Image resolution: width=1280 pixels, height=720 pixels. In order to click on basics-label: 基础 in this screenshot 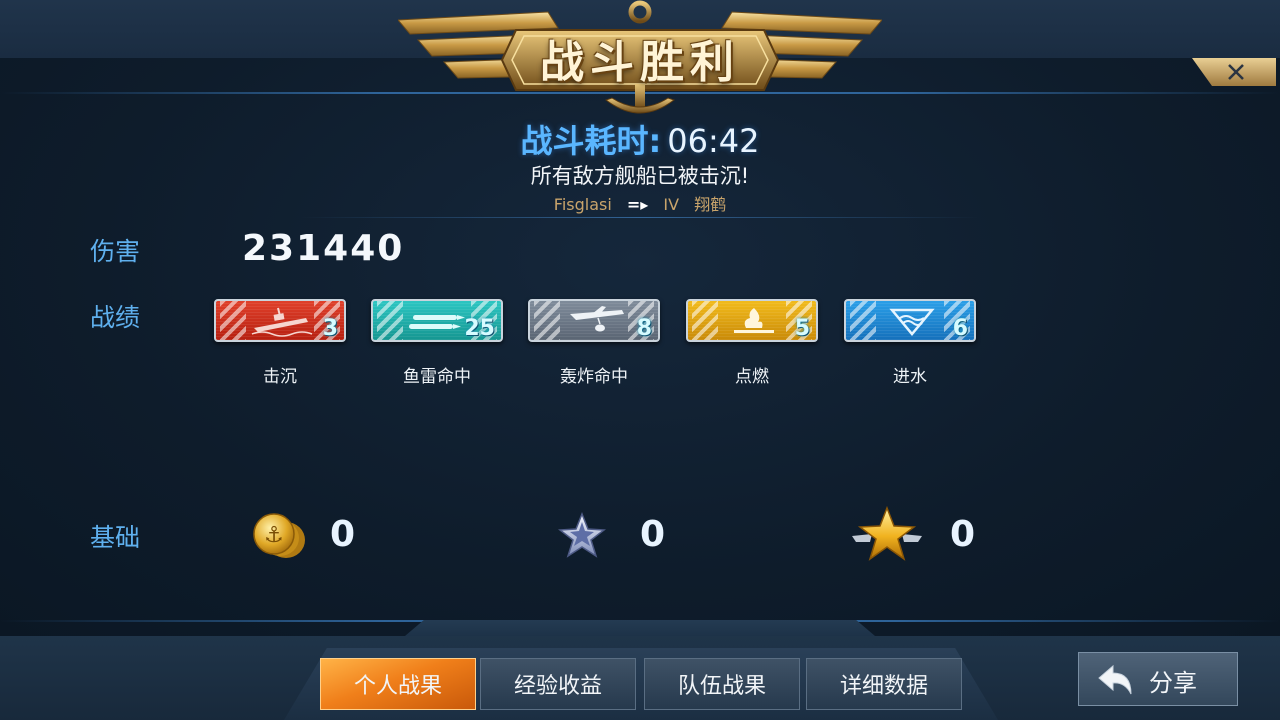, I will do `click(115, 537)`.